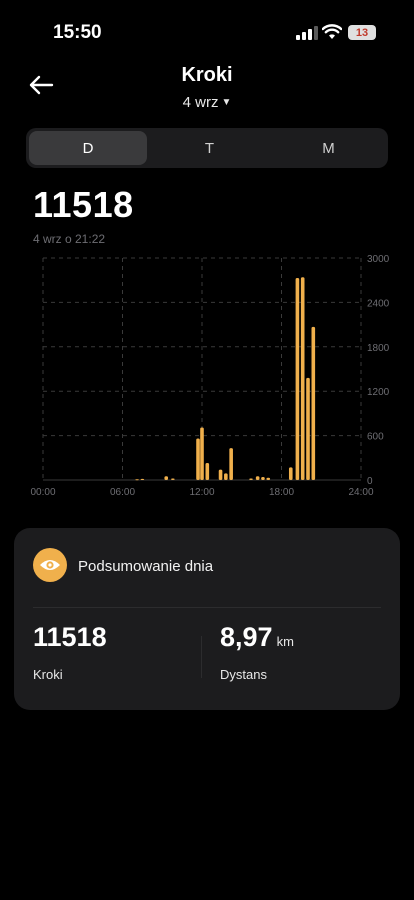 Image resolution: width=414 pixels, height=900 pixels. Describe the element at coordinates (243, 674) in the screenshot. I see `distance-stat-label: Dystans` at that location.